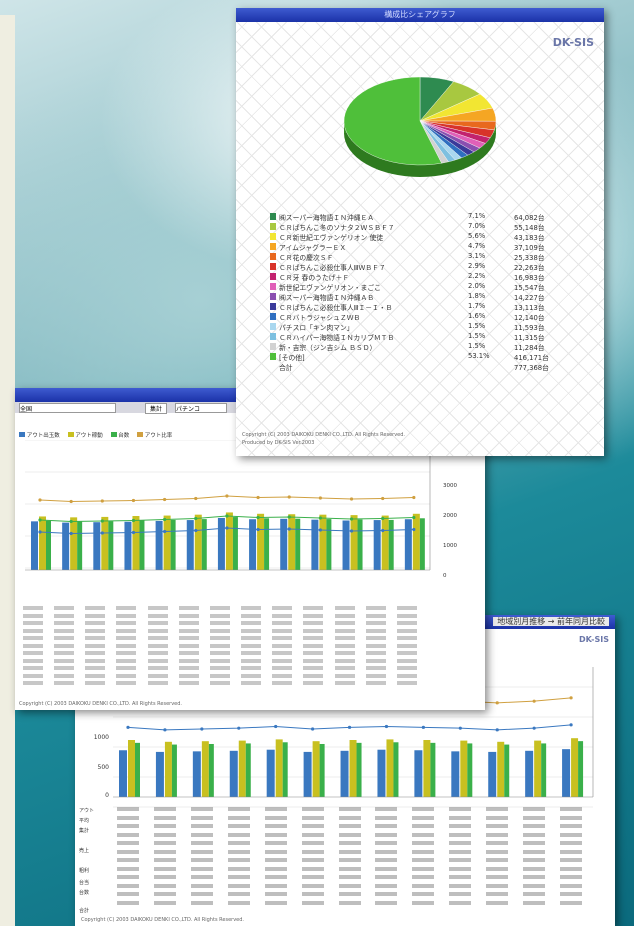  I want to click on item-value: 37,109台, so click(529, 248).